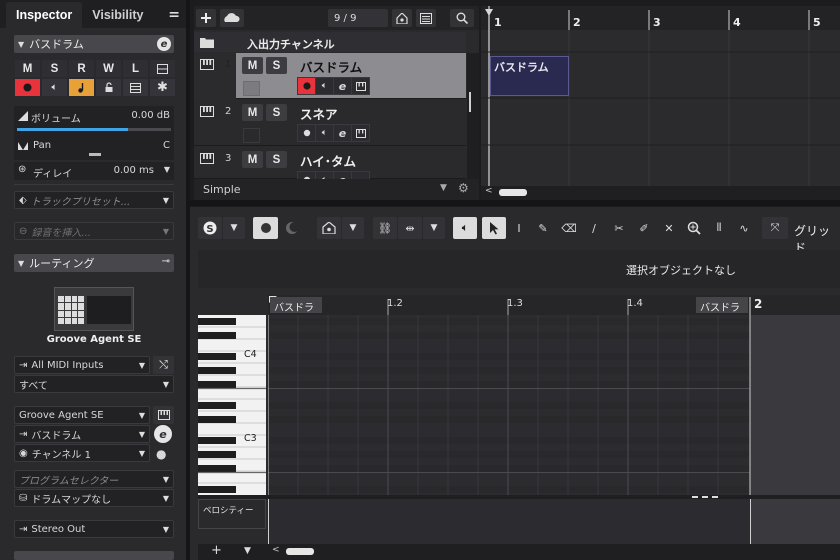  Describe the element at coordinates (775, 228) in the screenshot. I see `snap-icon: ⤧` at that location.